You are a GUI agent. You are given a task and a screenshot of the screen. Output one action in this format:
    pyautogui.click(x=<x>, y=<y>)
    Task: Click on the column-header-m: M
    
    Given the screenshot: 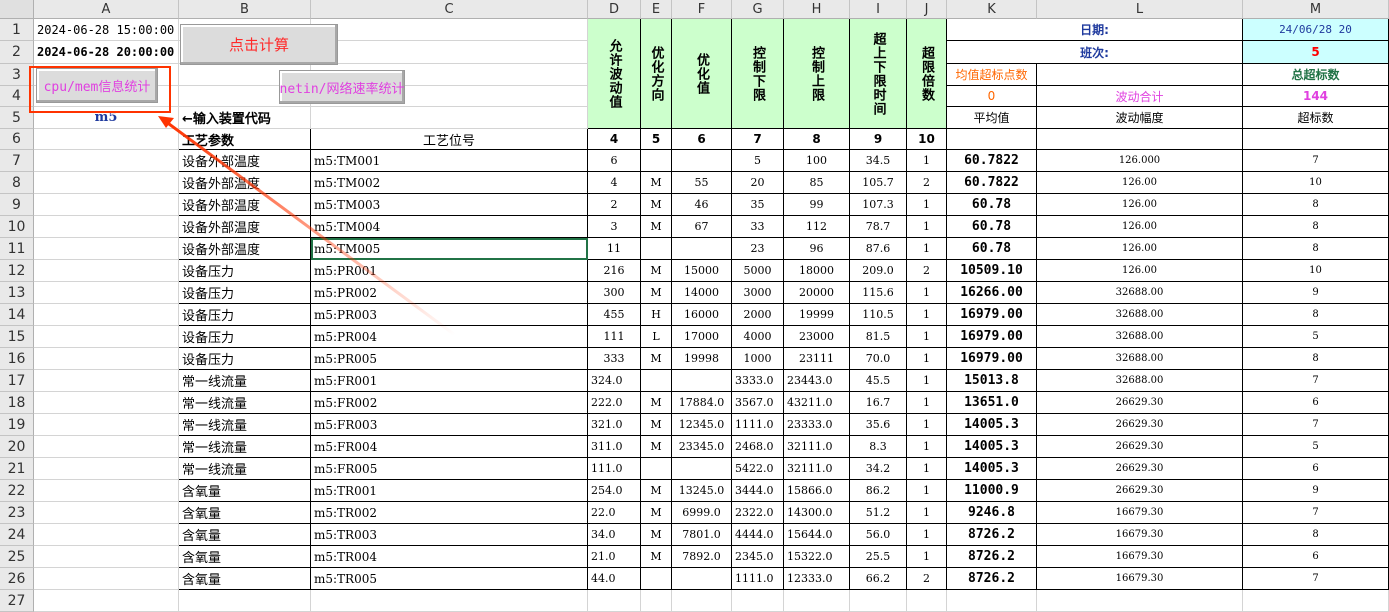 What is the action you would take?
    pyautogui.click(x=1316, y=9)
    